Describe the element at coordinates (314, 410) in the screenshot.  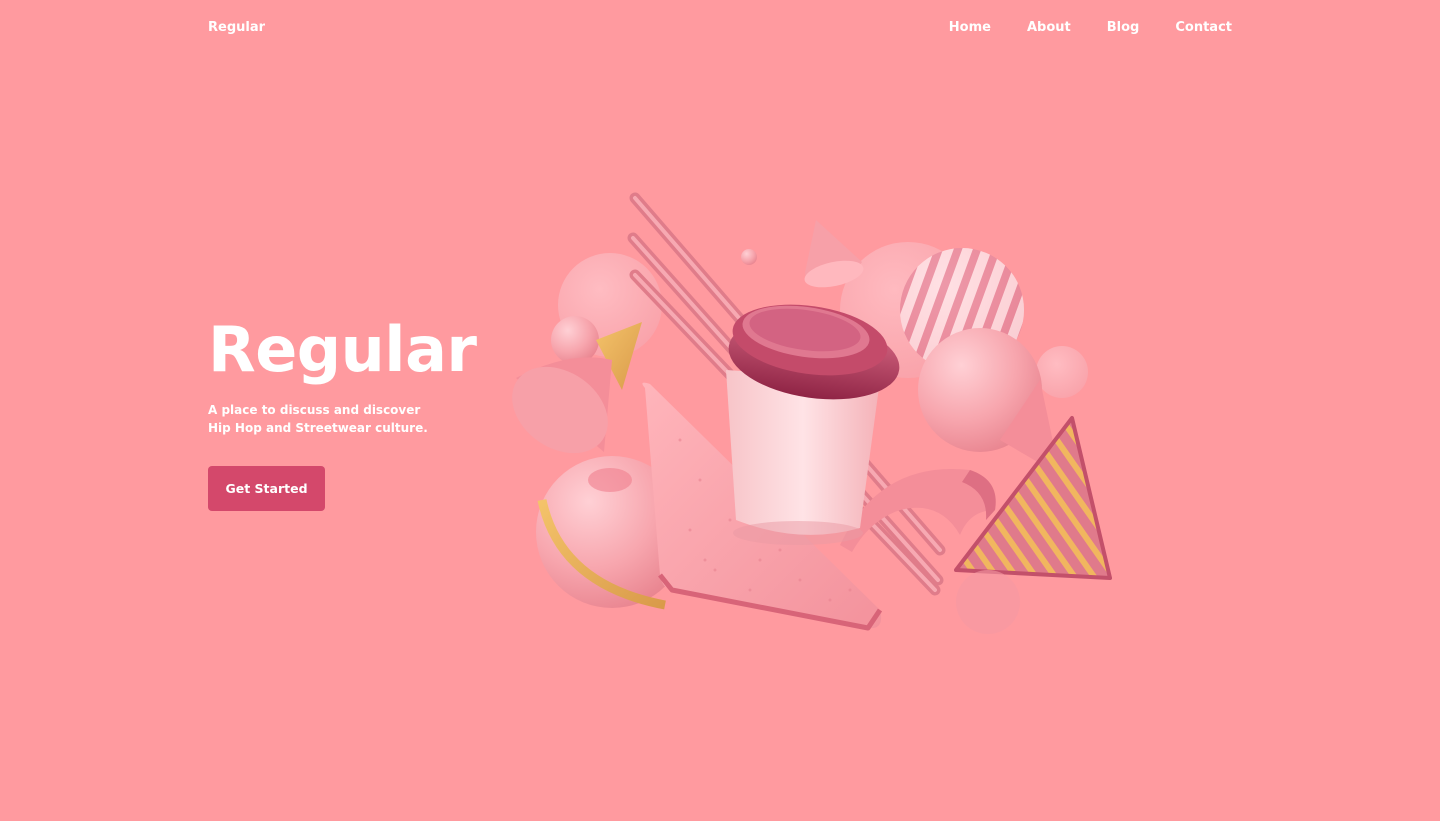
I see `hero-subtitle-line-1: A place to discuss and discover` at that location.